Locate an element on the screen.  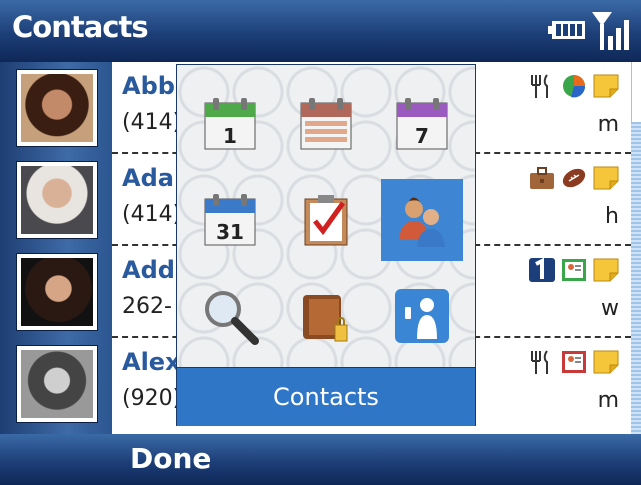
page-title: Contacts is located at coordinates (80, 27).